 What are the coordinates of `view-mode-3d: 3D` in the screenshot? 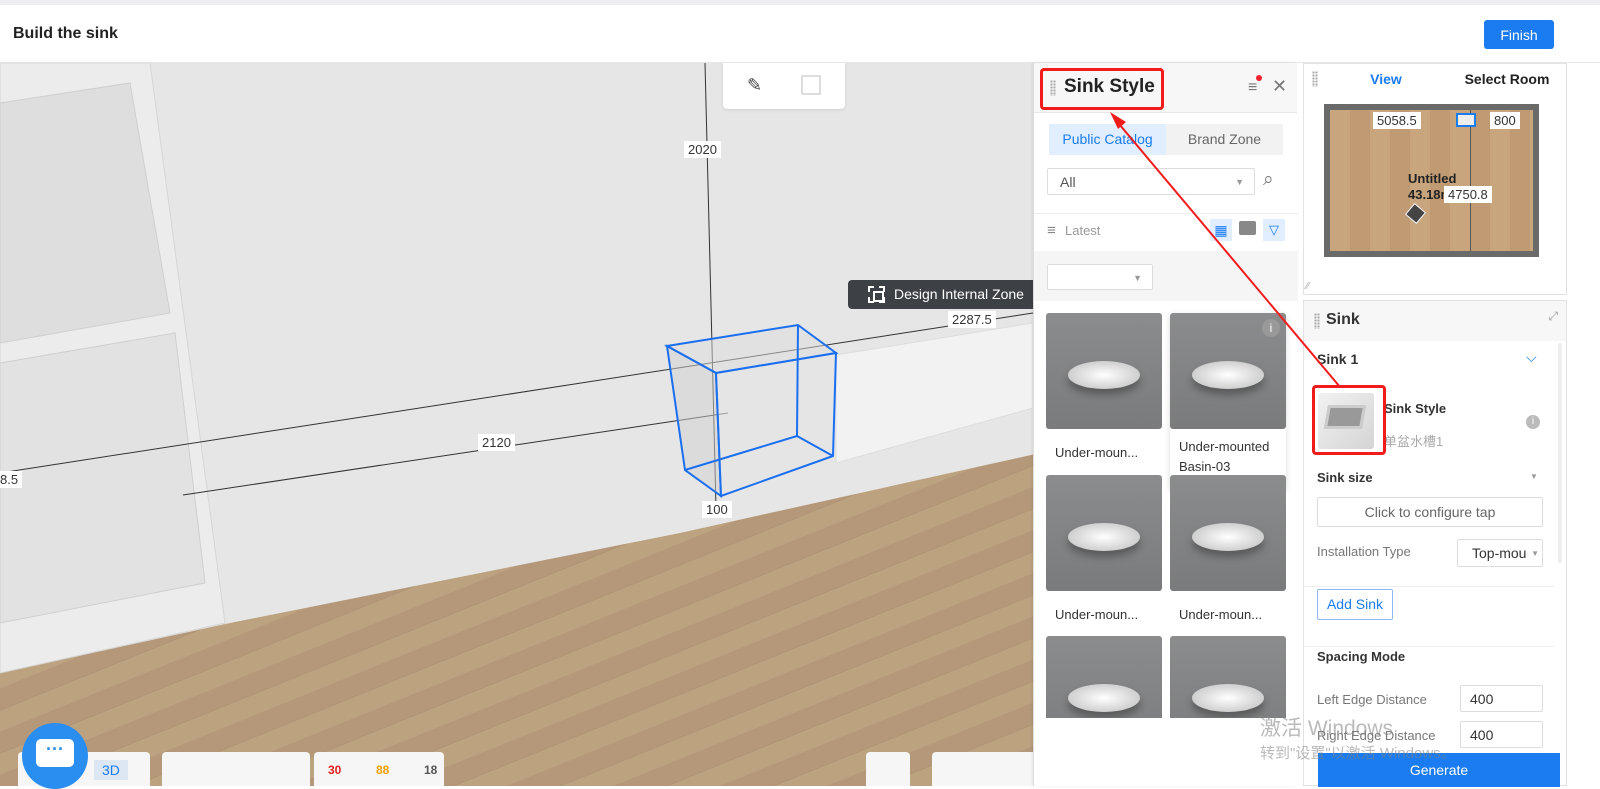 It's located at (111, 770).